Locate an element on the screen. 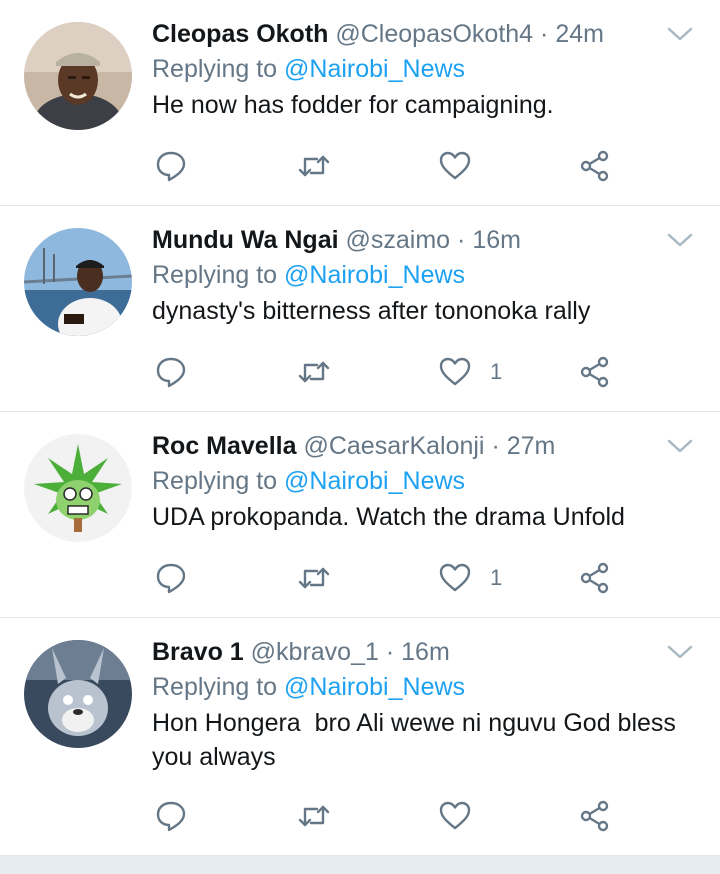  user-handle: @CleopasOkoth4 is located at coordinates (434, 34).